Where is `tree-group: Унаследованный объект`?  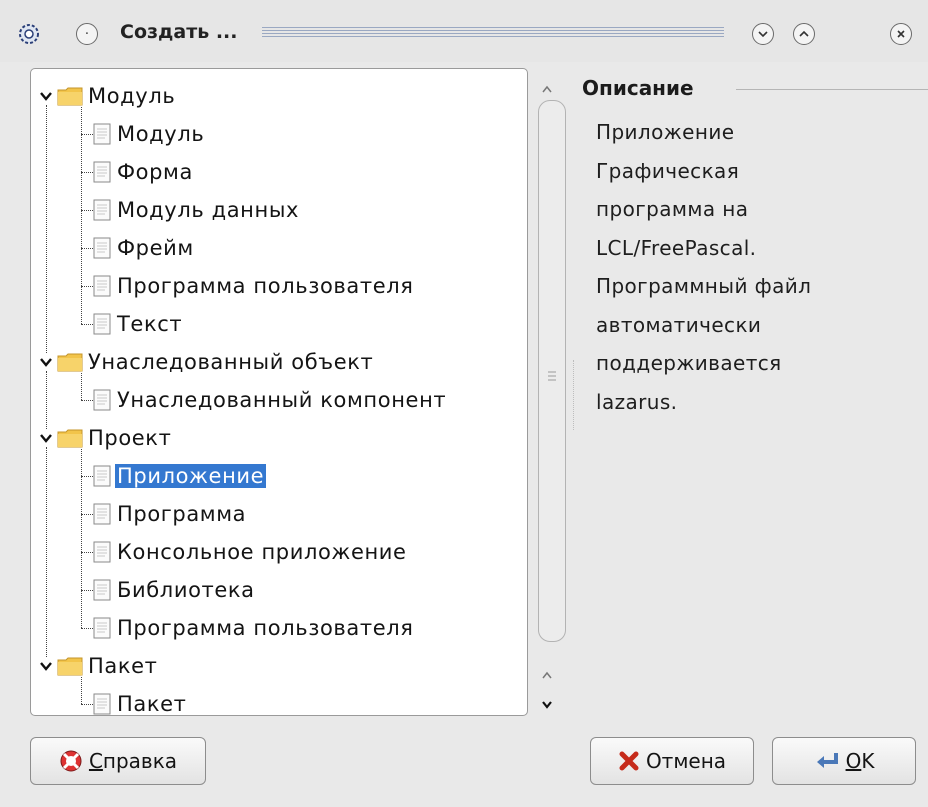
tree-group: Унаследованный объект is located at coordinates (207, 362).